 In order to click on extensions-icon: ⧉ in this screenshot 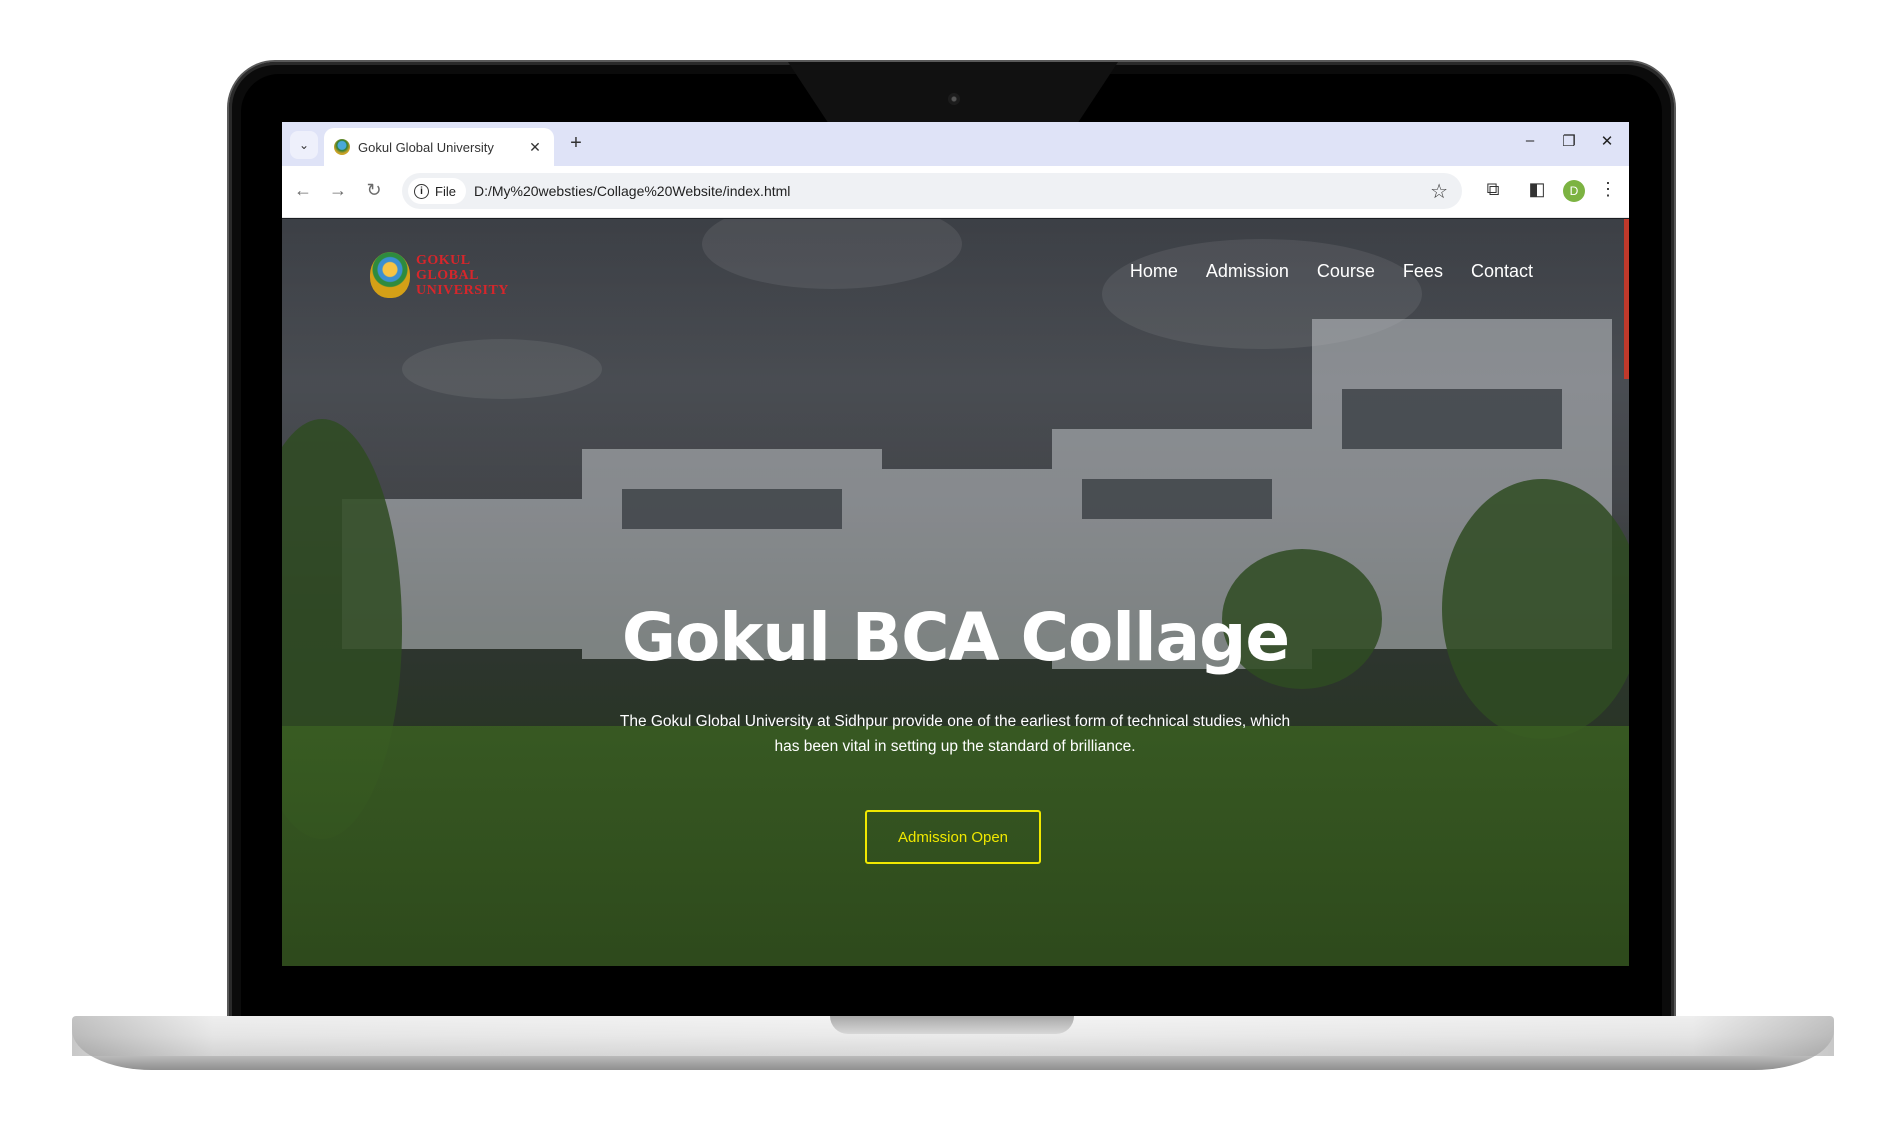, I will do `click(1493, 189)`.